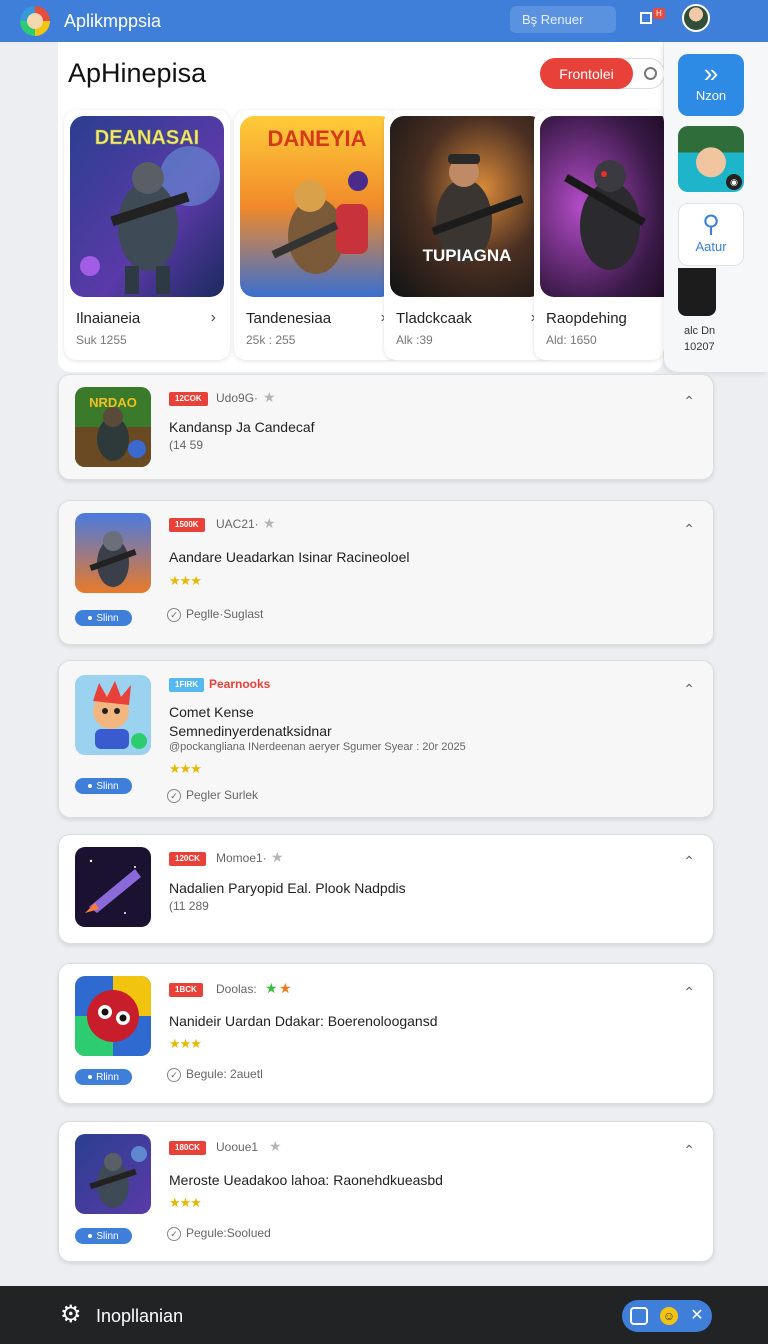  What do you see at coordinates (697, 292) in the screenshot?
I see `side-thumbnail` at bounding box center [697, 292].